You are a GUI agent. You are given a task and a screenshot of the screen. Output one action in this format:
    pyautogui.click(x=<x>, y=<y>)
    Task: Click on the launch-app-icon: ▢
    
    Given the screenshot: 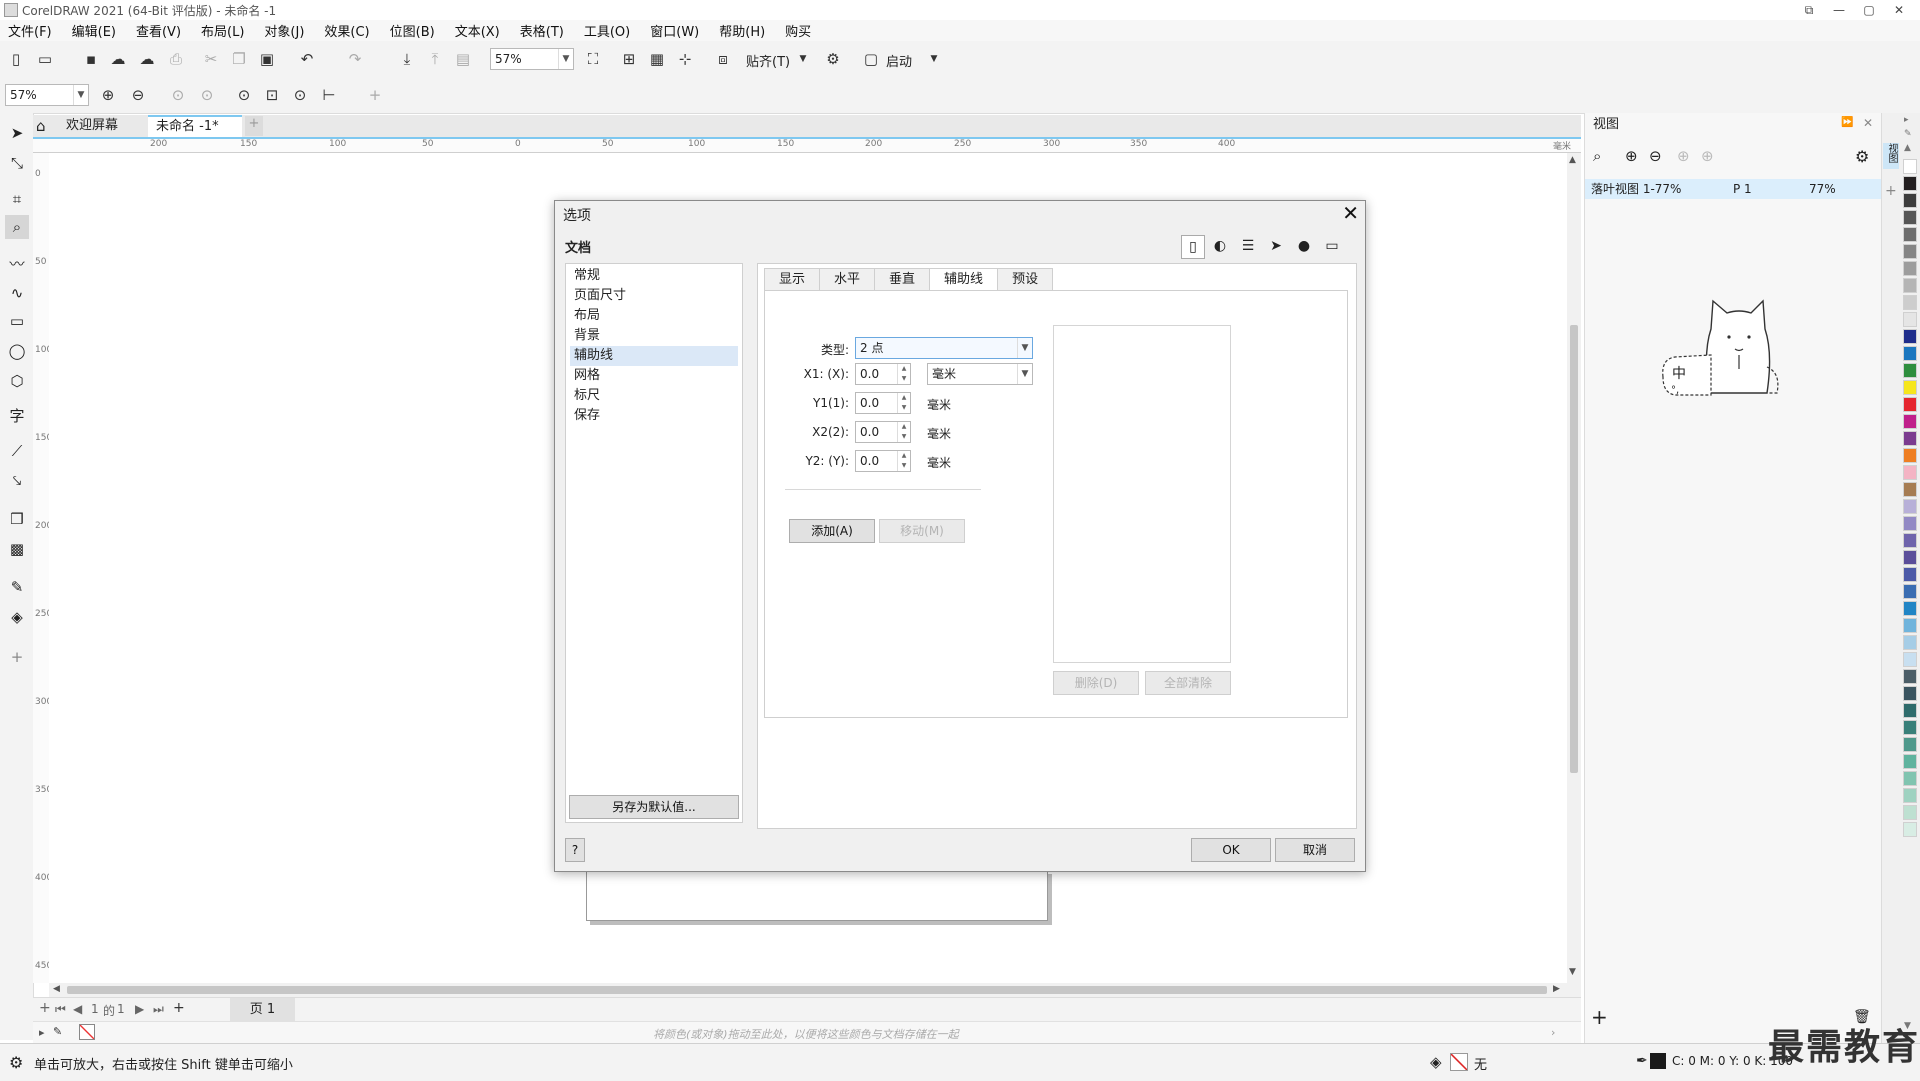 What is the action you would take?
    pyautogui.click(x=871, y=59)
    